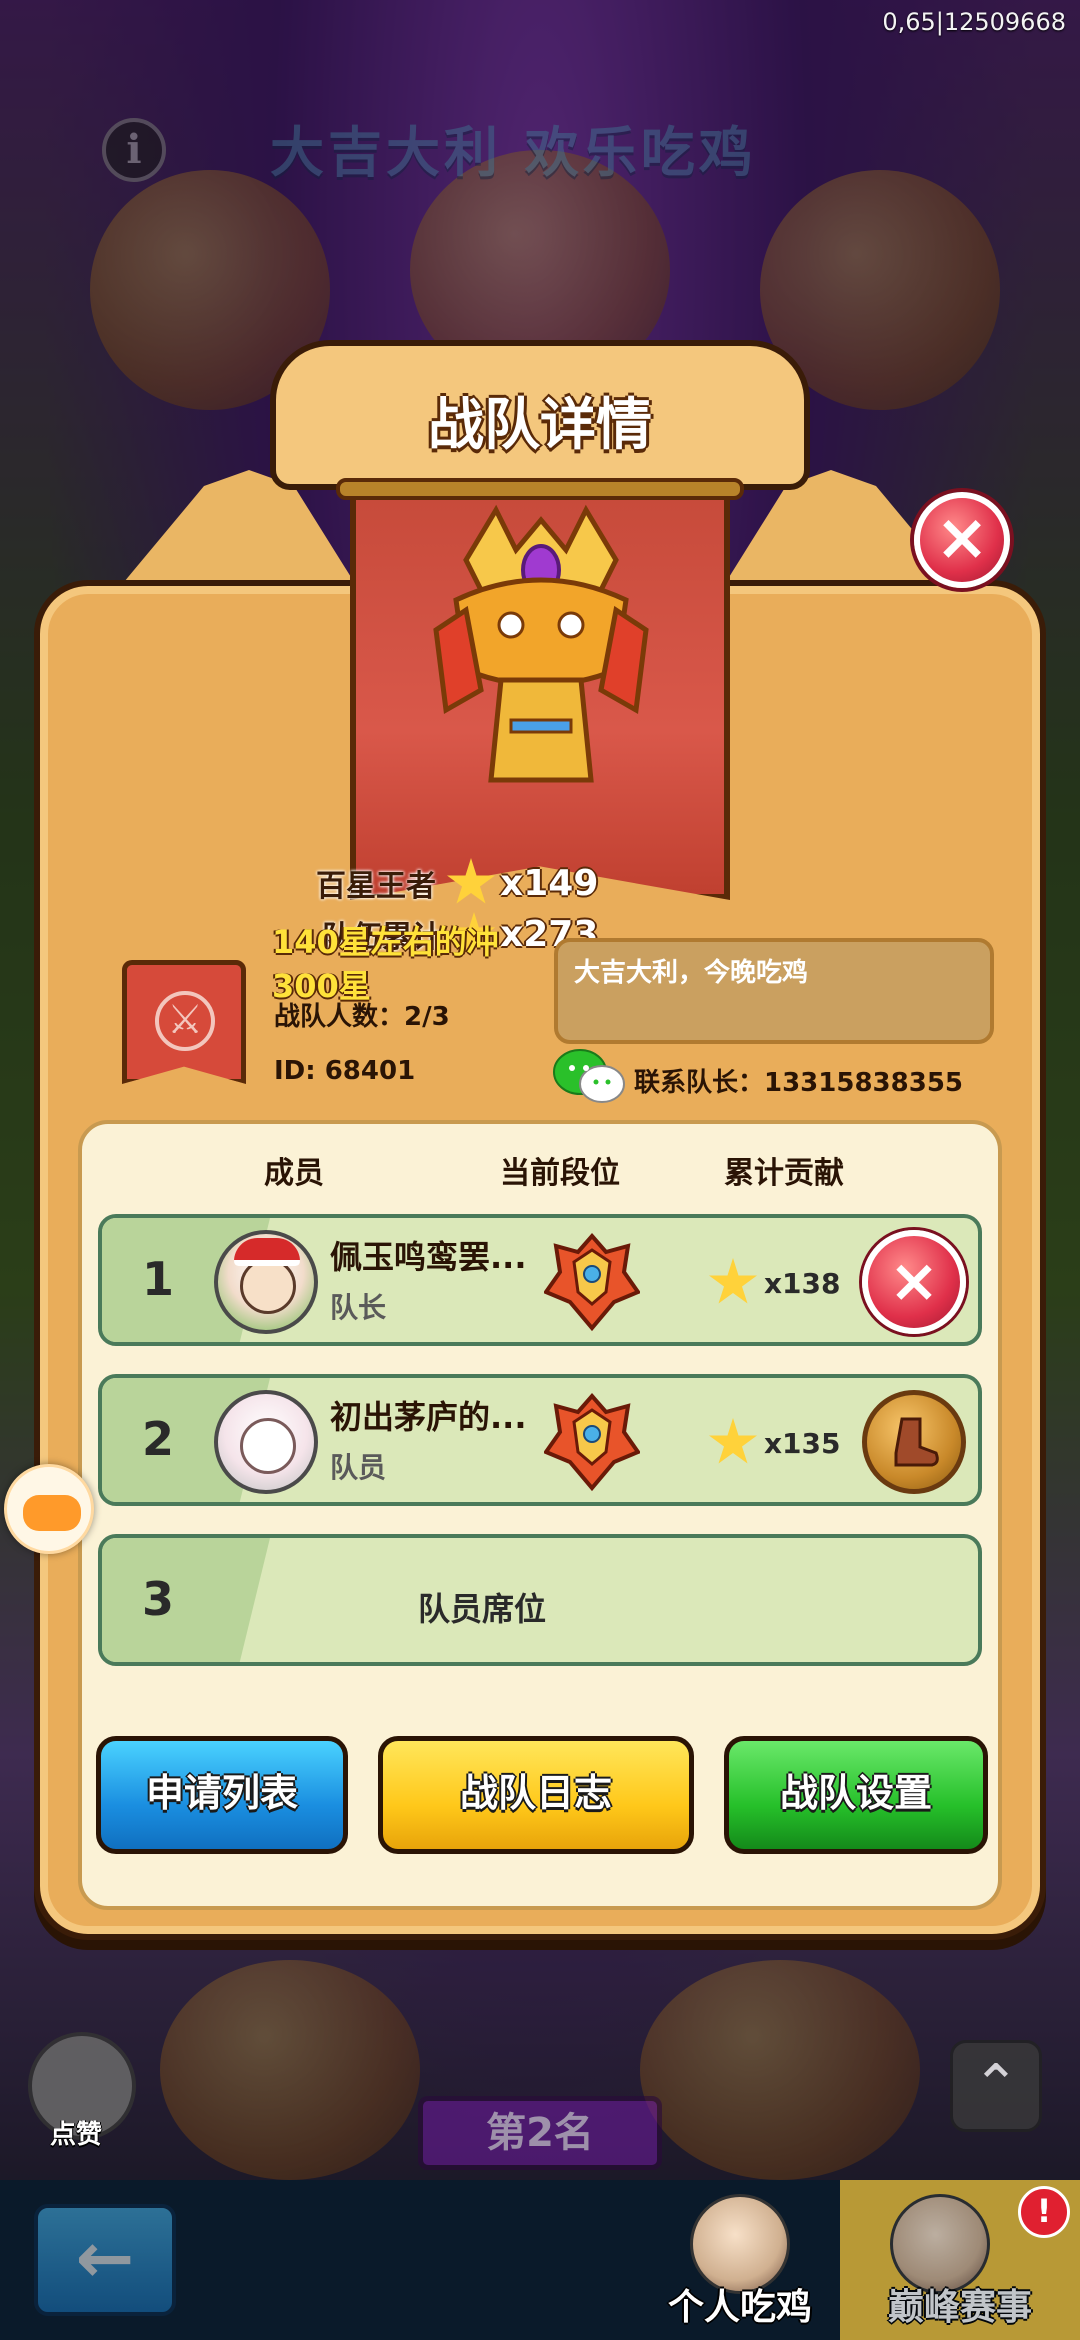 The width and height of the screenshot is (1080, 2340). Describe the element at coordinates (362, 1017) in the screenshot. I see `member-count: 战队人数：2/3` at that location.